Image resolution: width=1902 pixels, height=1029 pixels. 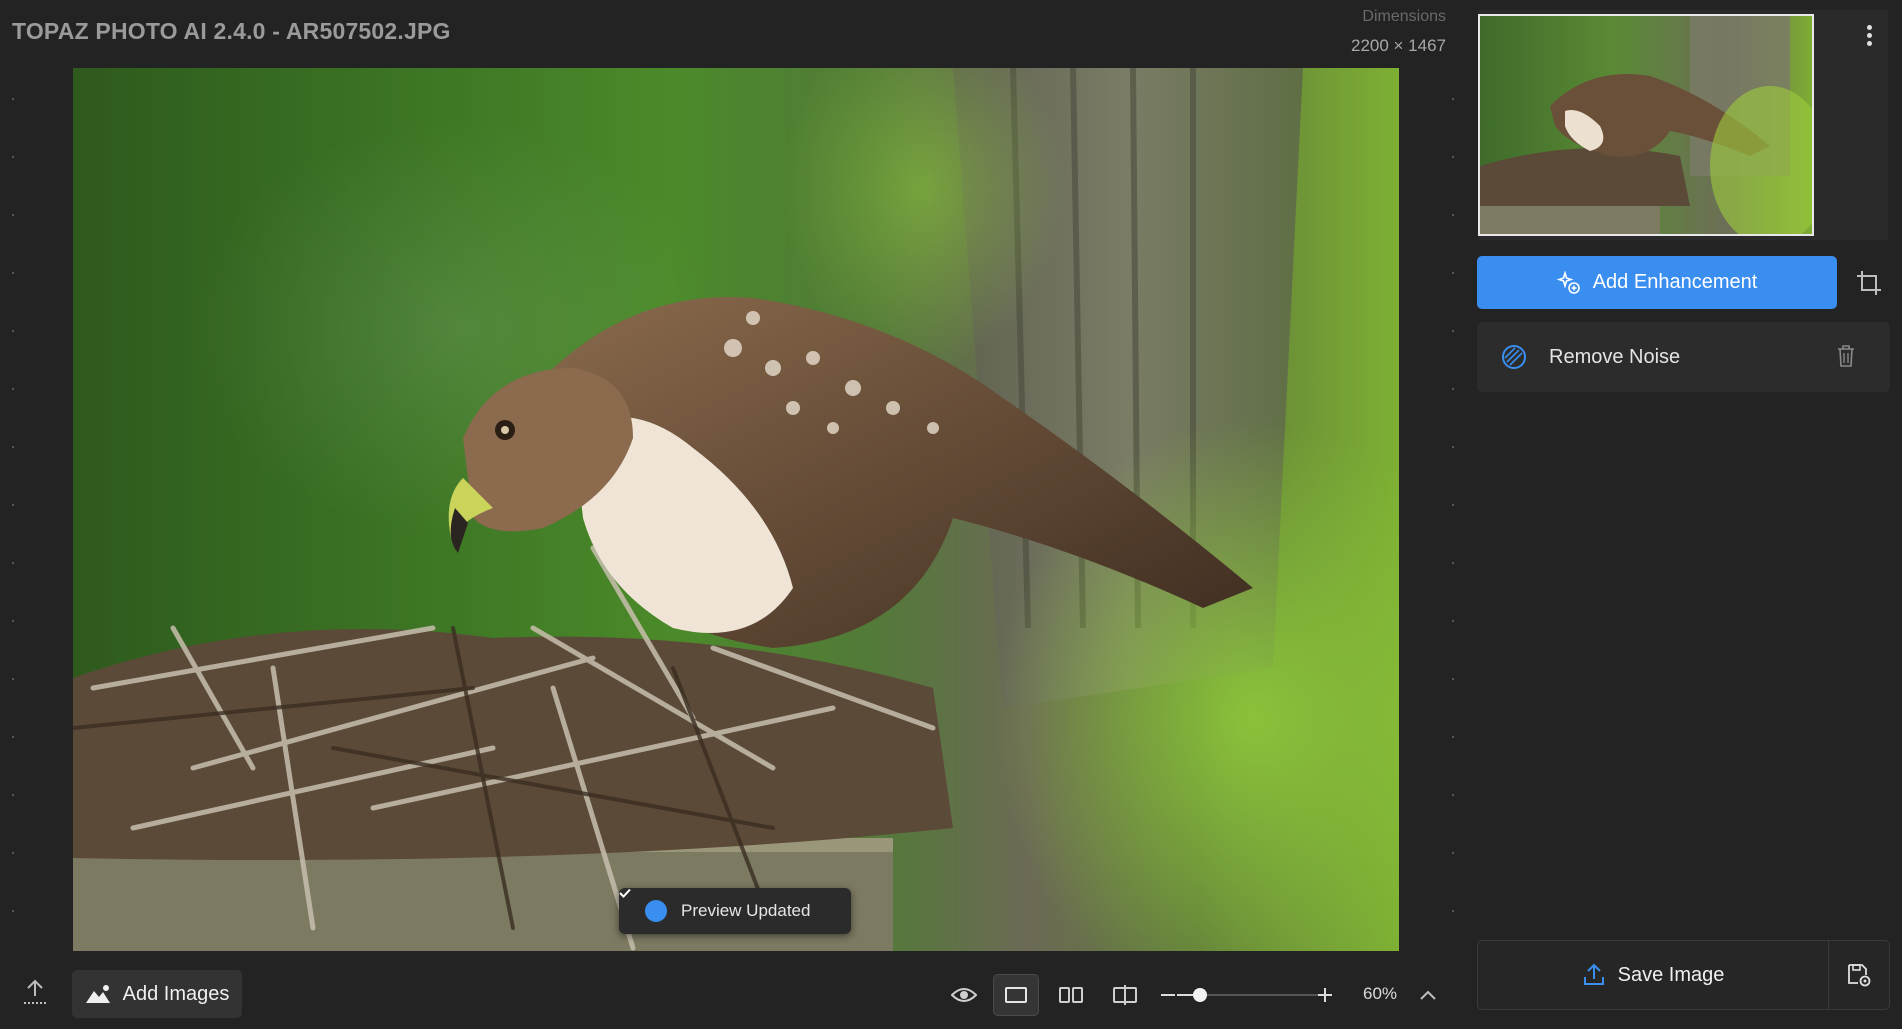 What do you see at coordinates (1593, 974) in the screenshot?
I see `upload-arrow-icon` at bounding box center [1593, 974].